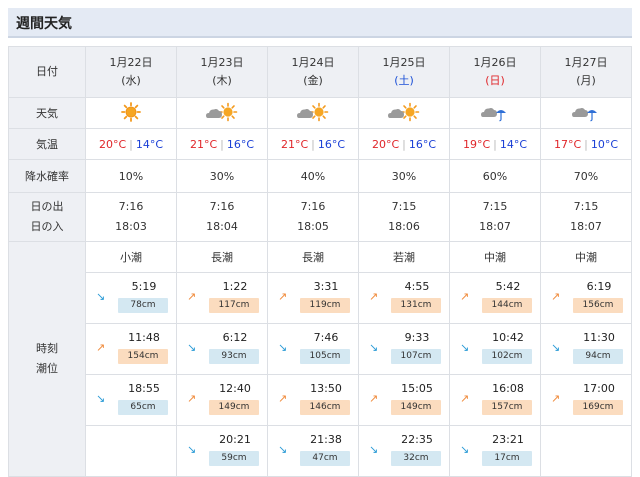  Describe the element at coordinates (508, 439) in the screenshot. I see `tide-time: 23:21` at that location.